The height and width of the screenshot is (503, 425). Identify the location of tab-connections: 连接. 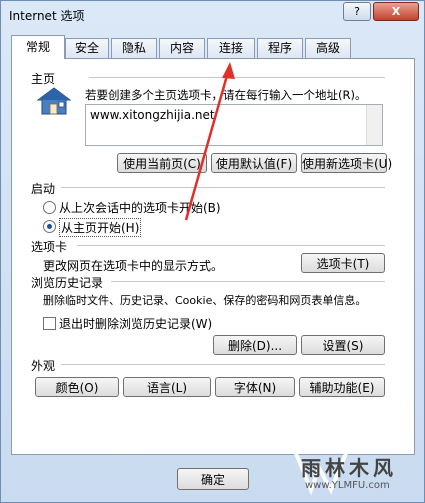
(231, 48).